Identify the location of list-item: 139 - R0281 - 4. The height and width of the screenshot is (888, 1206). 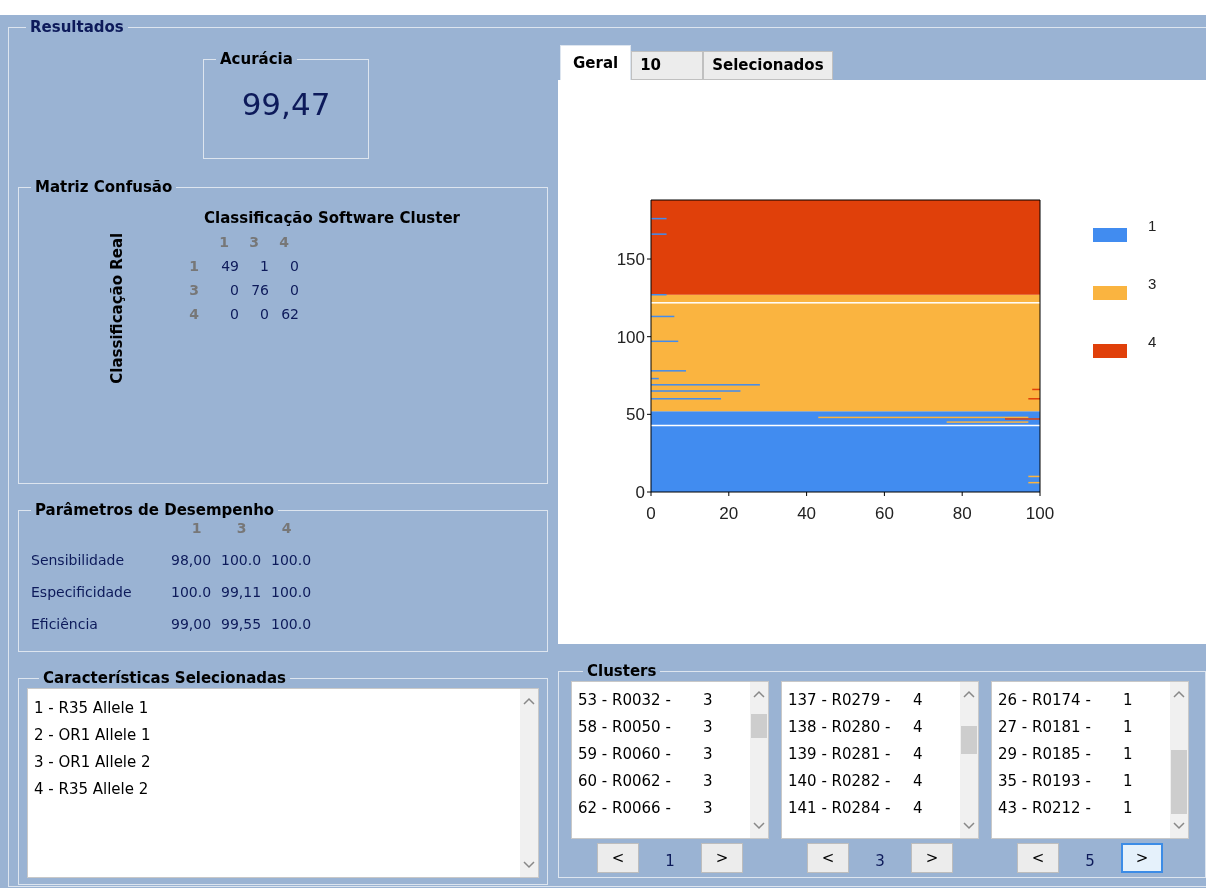
(874, 754).